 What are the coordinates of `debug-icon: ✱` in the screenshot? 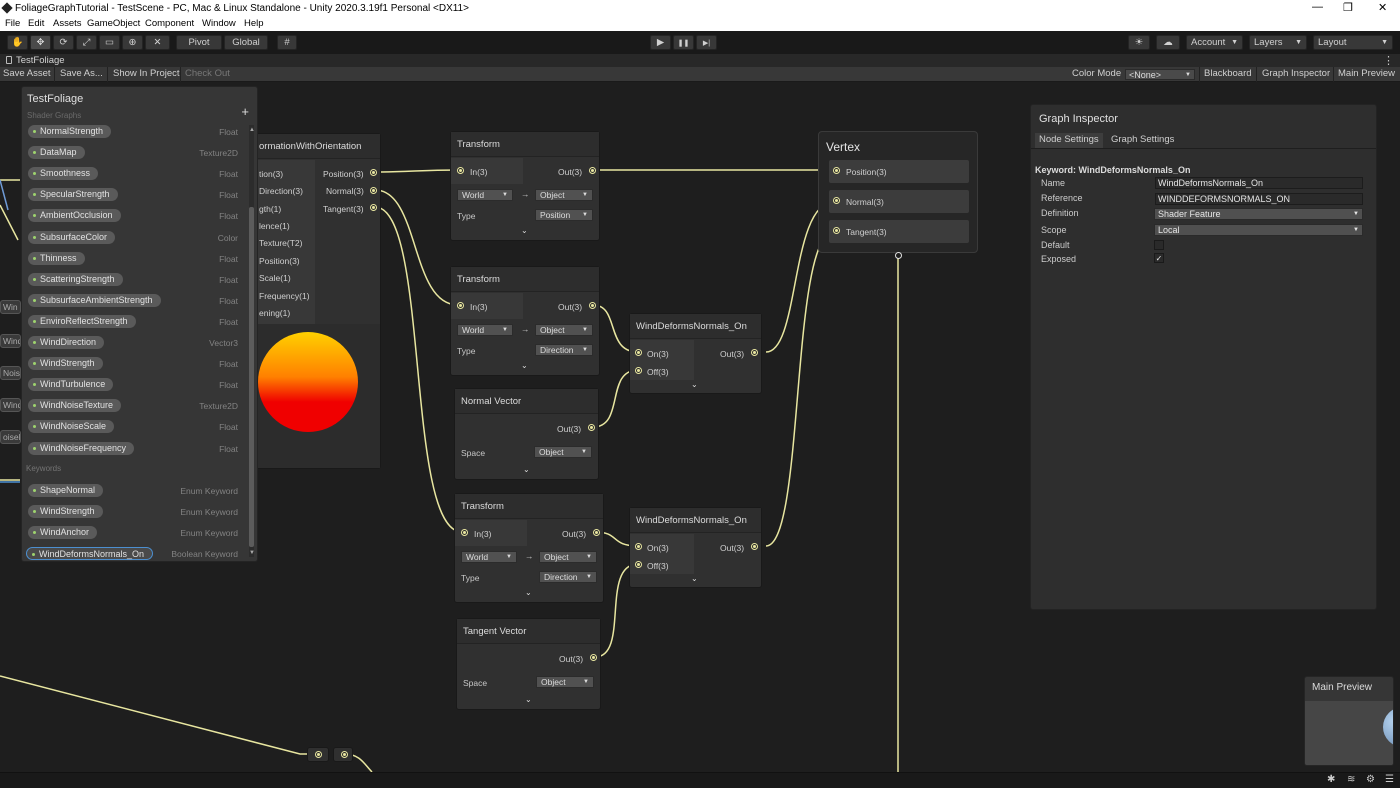 It's located at (1331, 779).